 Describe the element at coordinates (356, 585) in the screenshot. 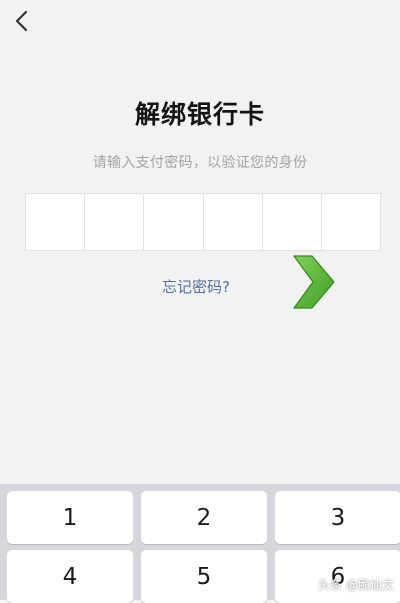

I see `watermark-text: 头条 @脆仙文` at that location.